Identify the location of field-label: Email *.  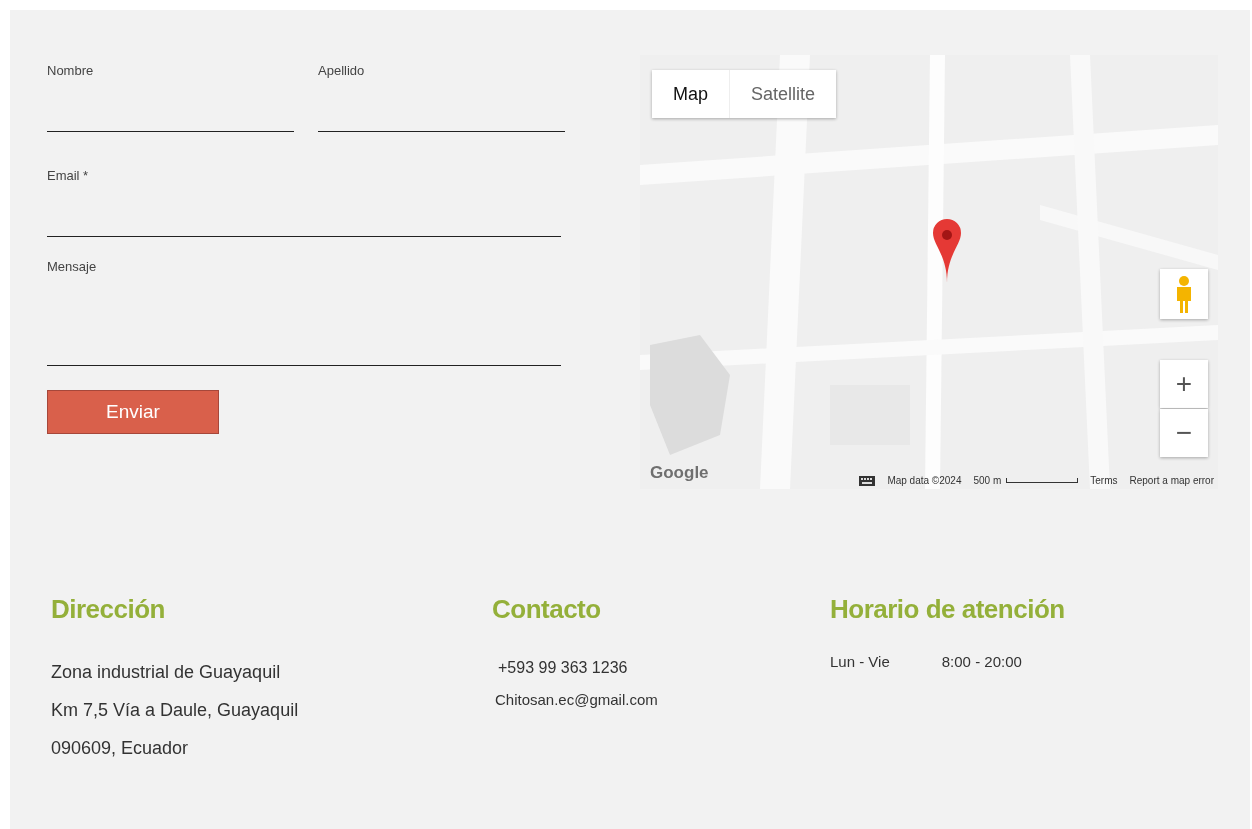
(68, 176).